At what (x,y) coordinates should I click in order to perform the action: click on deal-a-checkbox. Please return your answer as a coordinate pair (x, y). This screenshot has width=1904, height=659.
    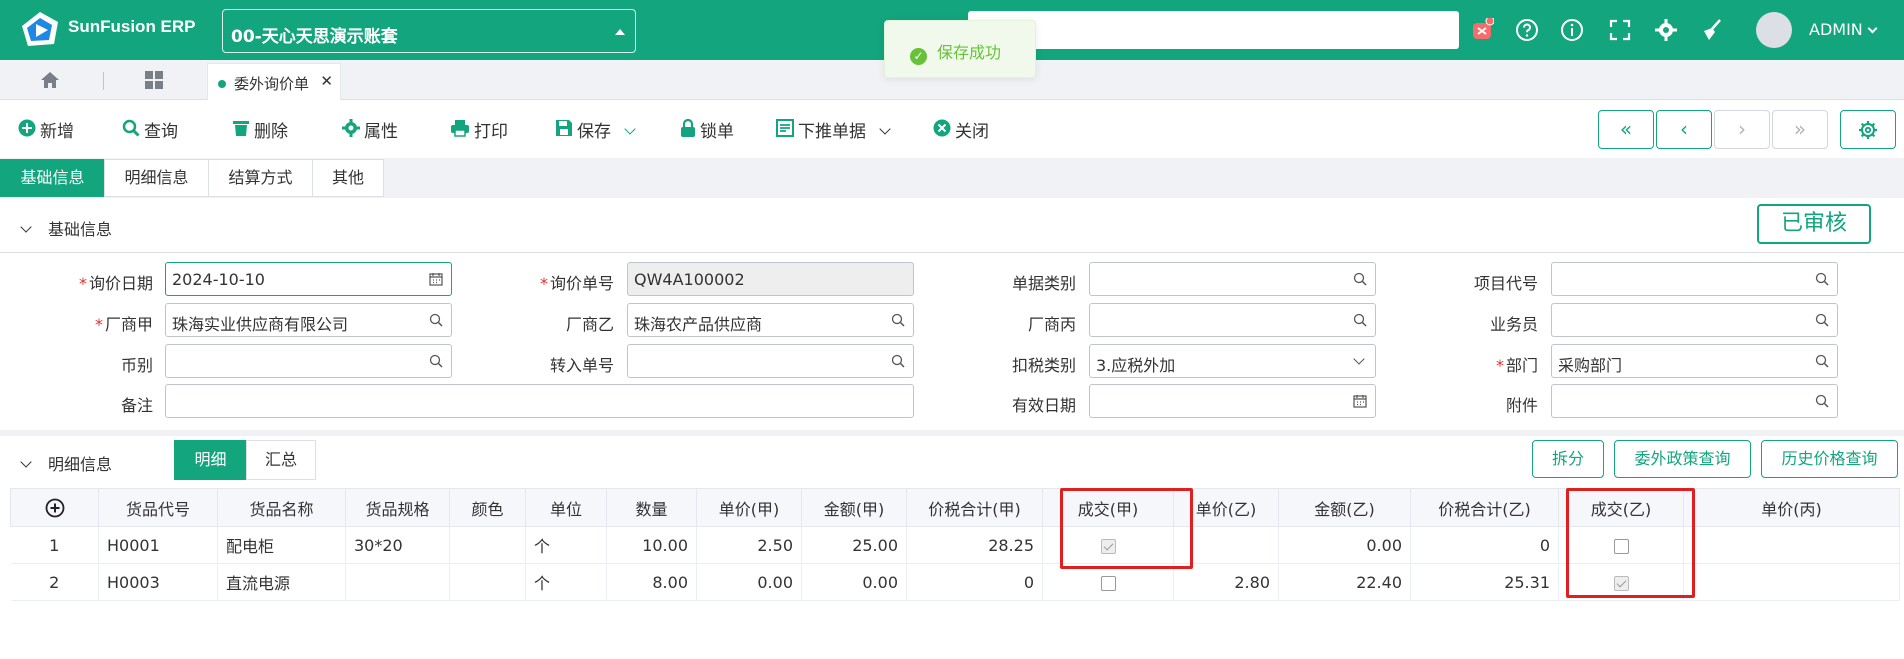
    Looking at the image, I should click on (1108, 583).